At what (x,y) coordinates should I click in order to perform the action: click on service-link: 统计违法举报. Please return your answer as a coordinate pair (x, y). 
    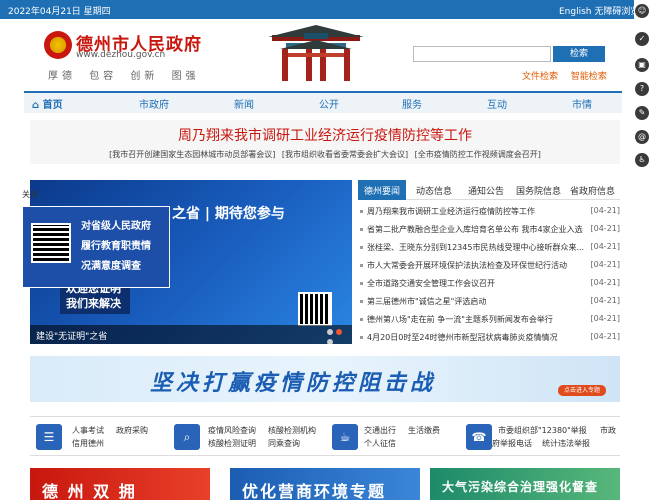
    Looking at the image, I should click on (566, 443).